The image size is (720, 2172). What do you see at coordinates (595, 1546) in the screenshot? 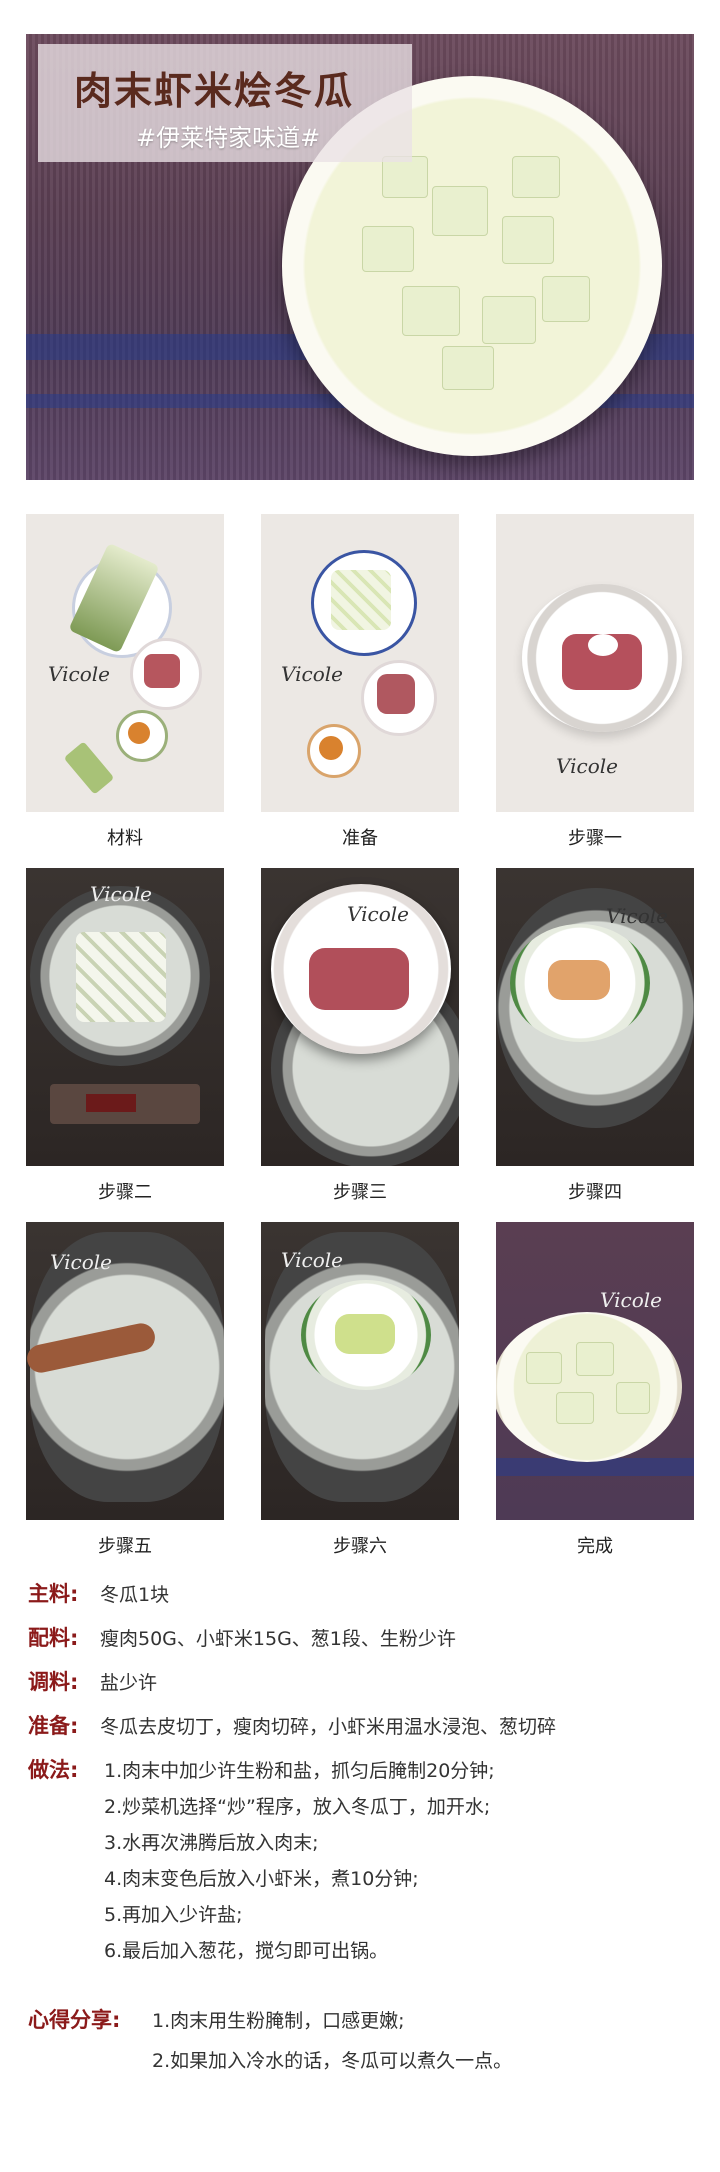
I see `step-caption: 完成` at bounding box center [595, 1546].